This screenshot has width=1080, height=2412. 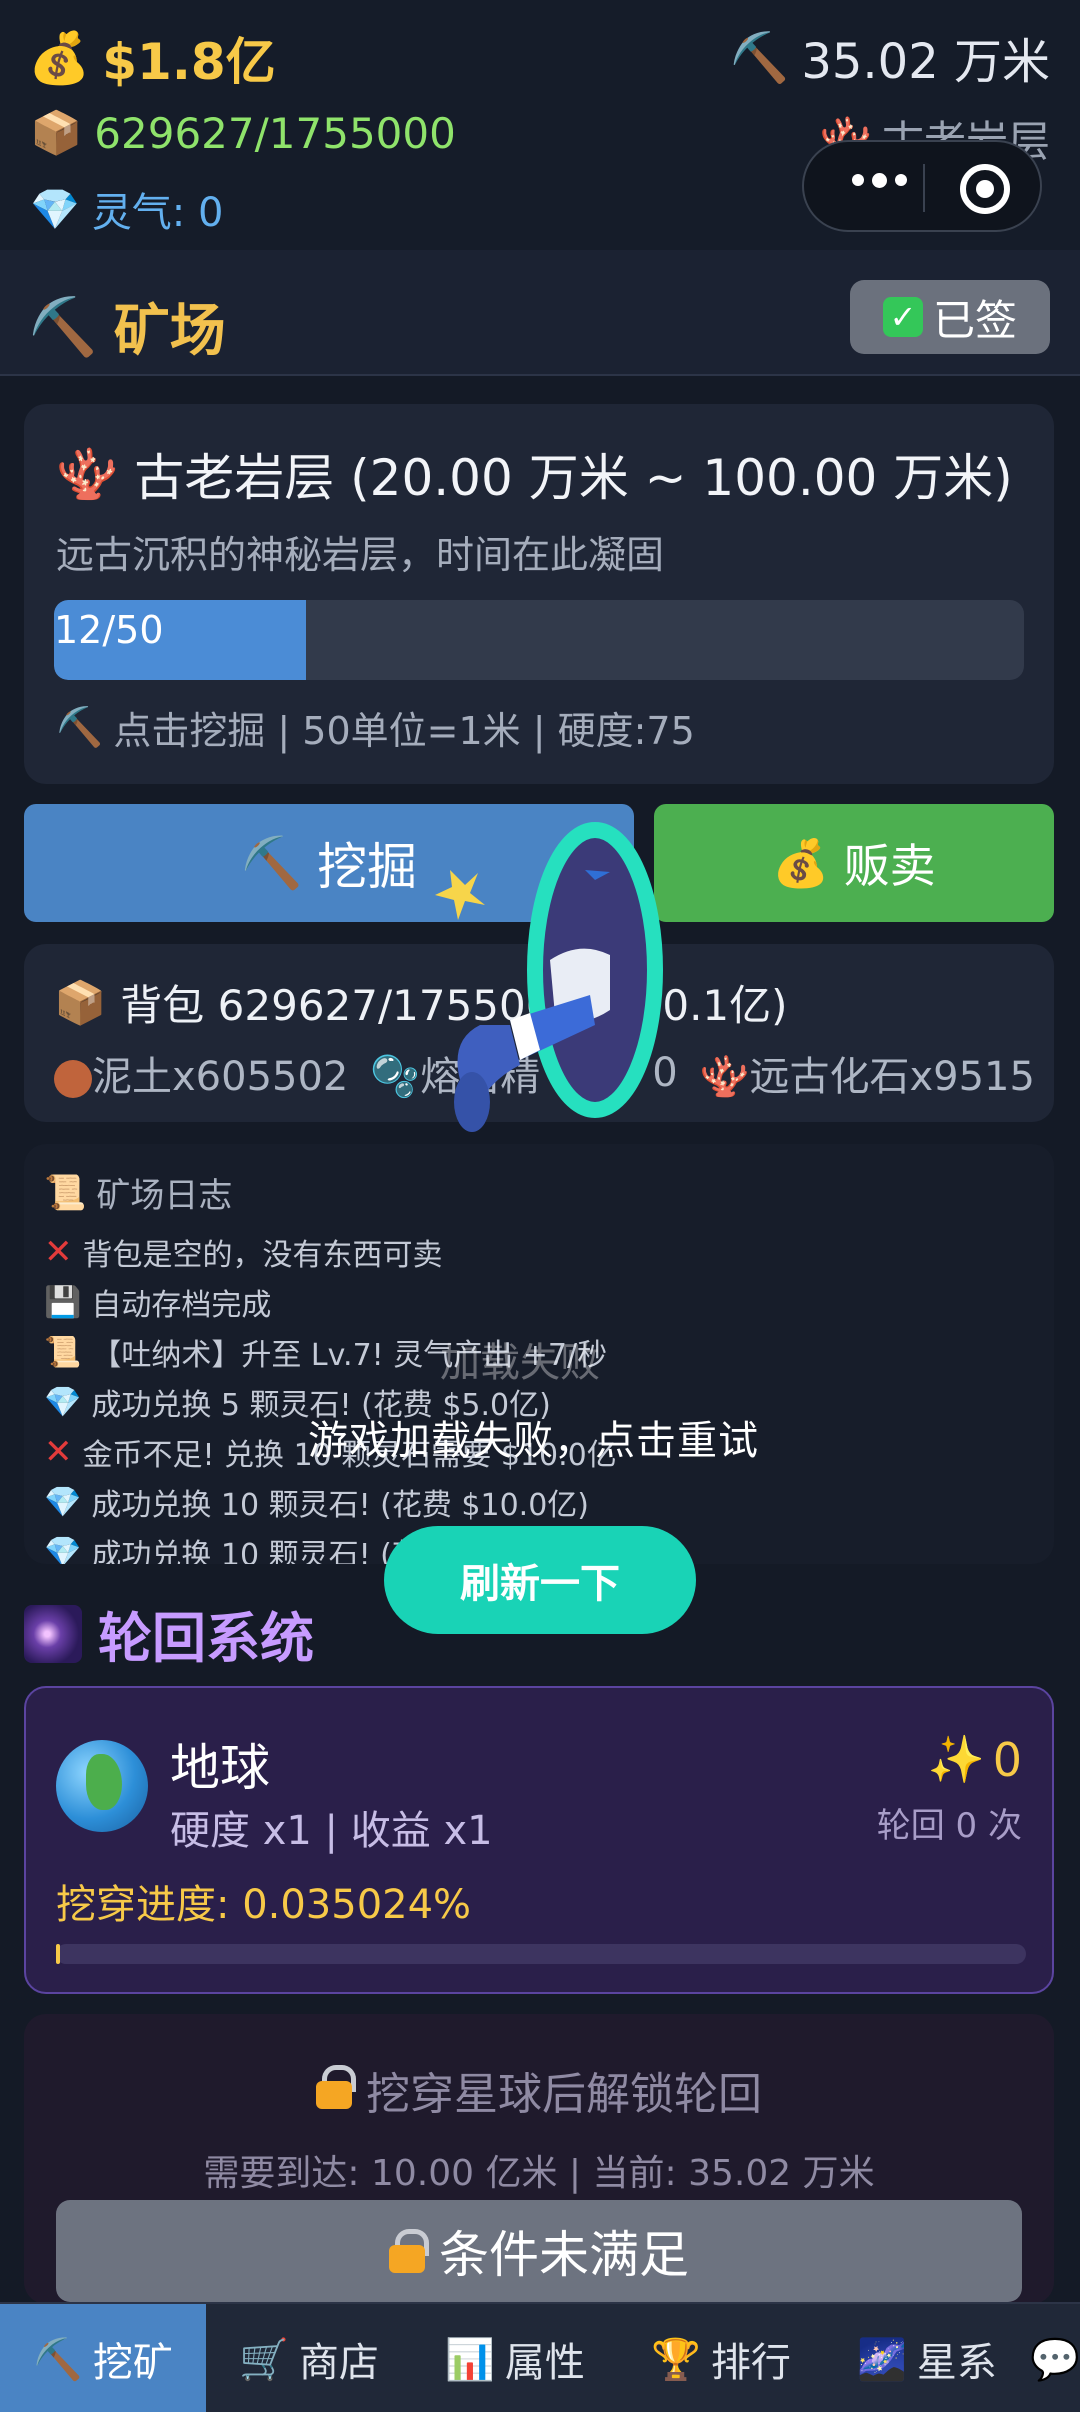 I want to click on nav-label: 星系, so click(x=956, y=2363).